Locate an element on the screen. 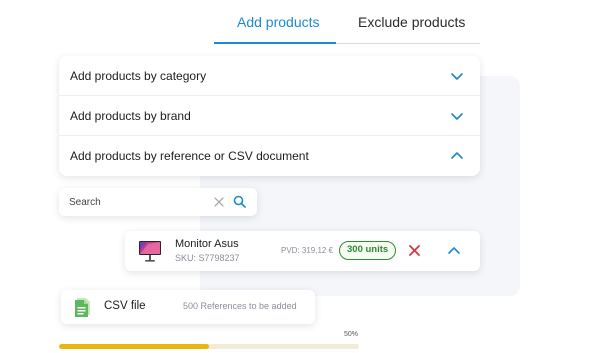 The height and width of the screenshot is (353, 600). csv-file-card: CSV file 500 References to be added is located at coordinates (188, 307).